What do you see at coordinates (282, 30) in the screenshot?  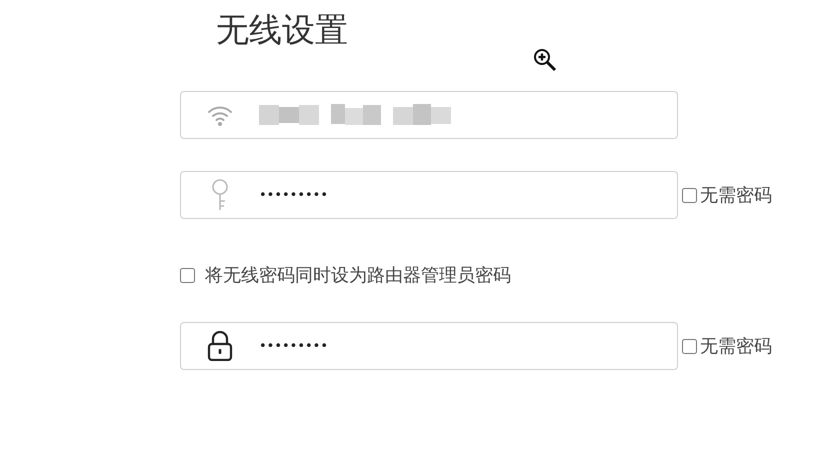 I see `page-title: 无线设置` at bounding box center [282, 30].